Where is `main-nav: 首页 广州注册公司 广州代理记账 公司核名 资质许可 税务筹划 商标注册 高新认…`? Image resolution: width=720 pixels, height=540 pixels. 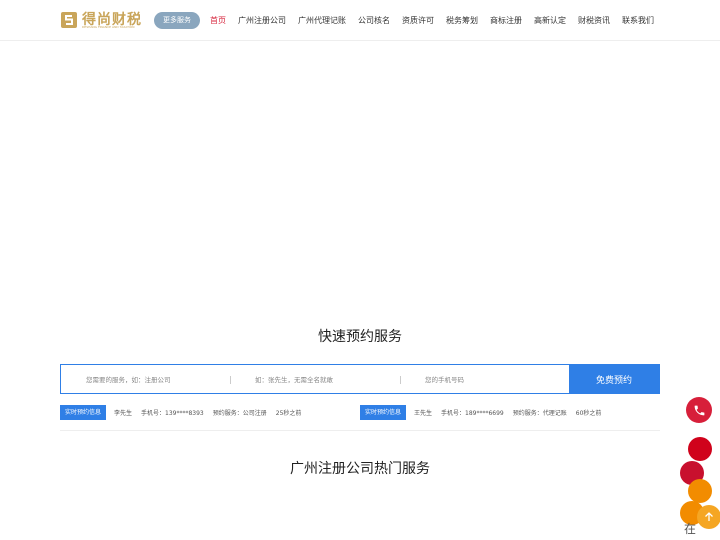 main-nav: 首页 广州注册公司 广州代理记账 公司核名 资质许可 税务筹划 商标注册 高新认… is located at coordinates (432, 20).